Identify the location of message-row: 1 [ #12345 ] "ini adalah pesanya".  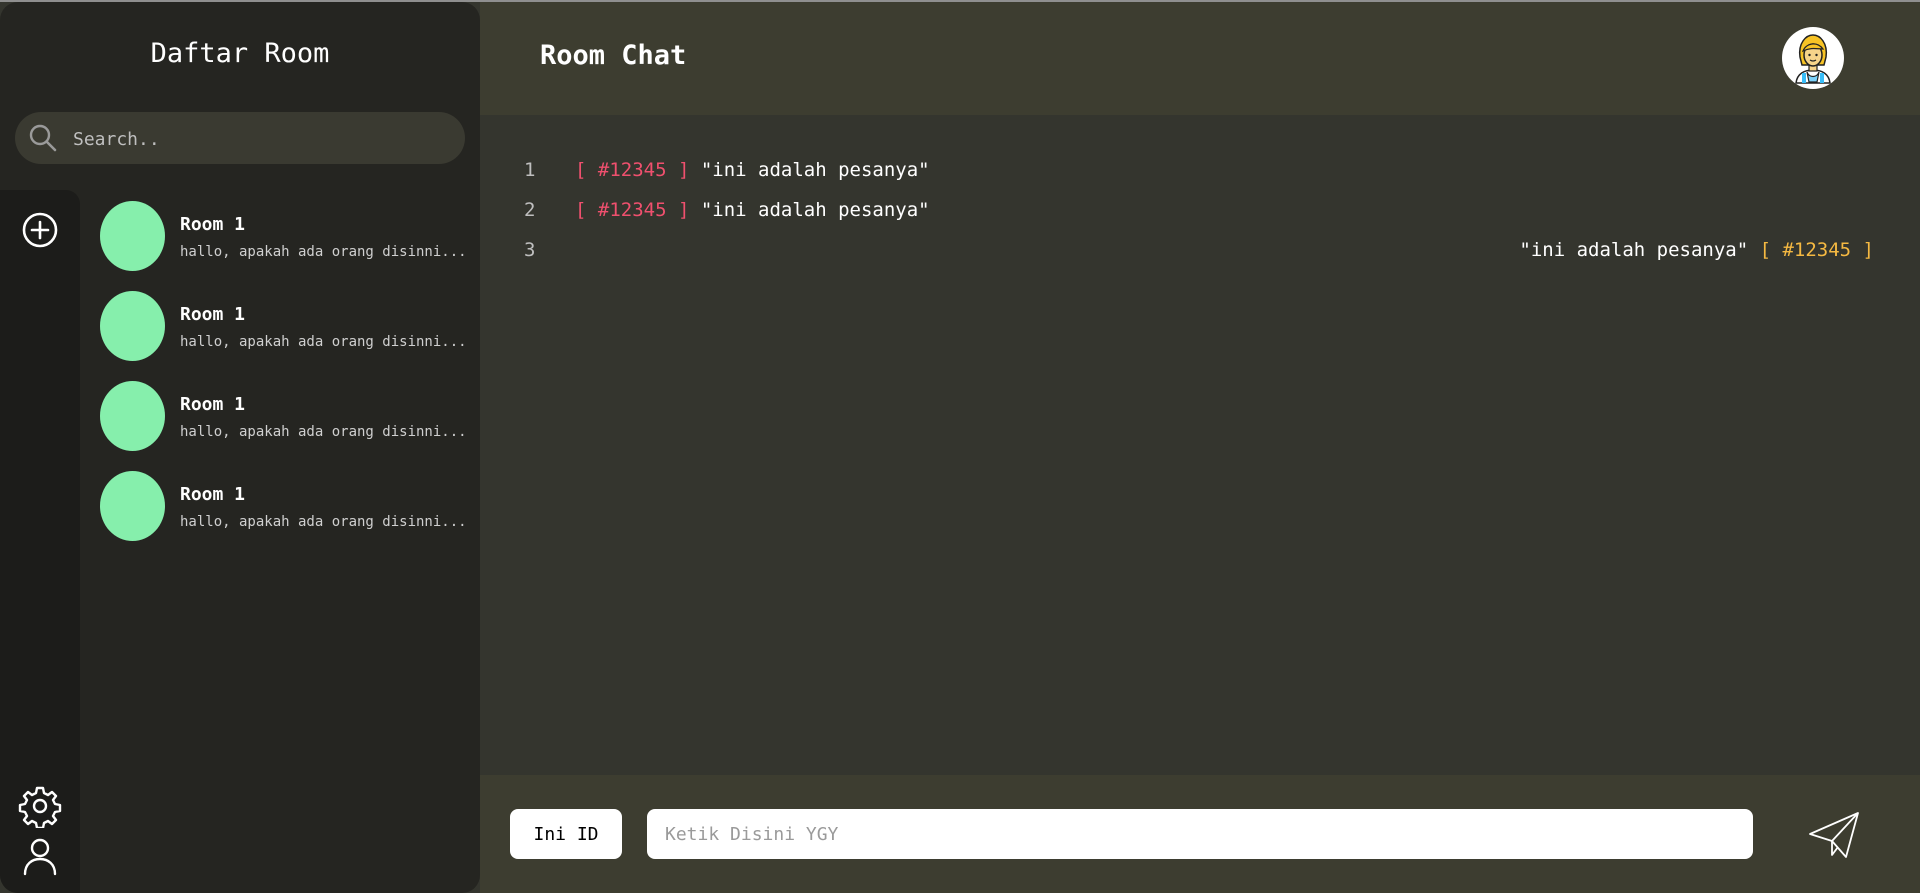
(1200, 170).